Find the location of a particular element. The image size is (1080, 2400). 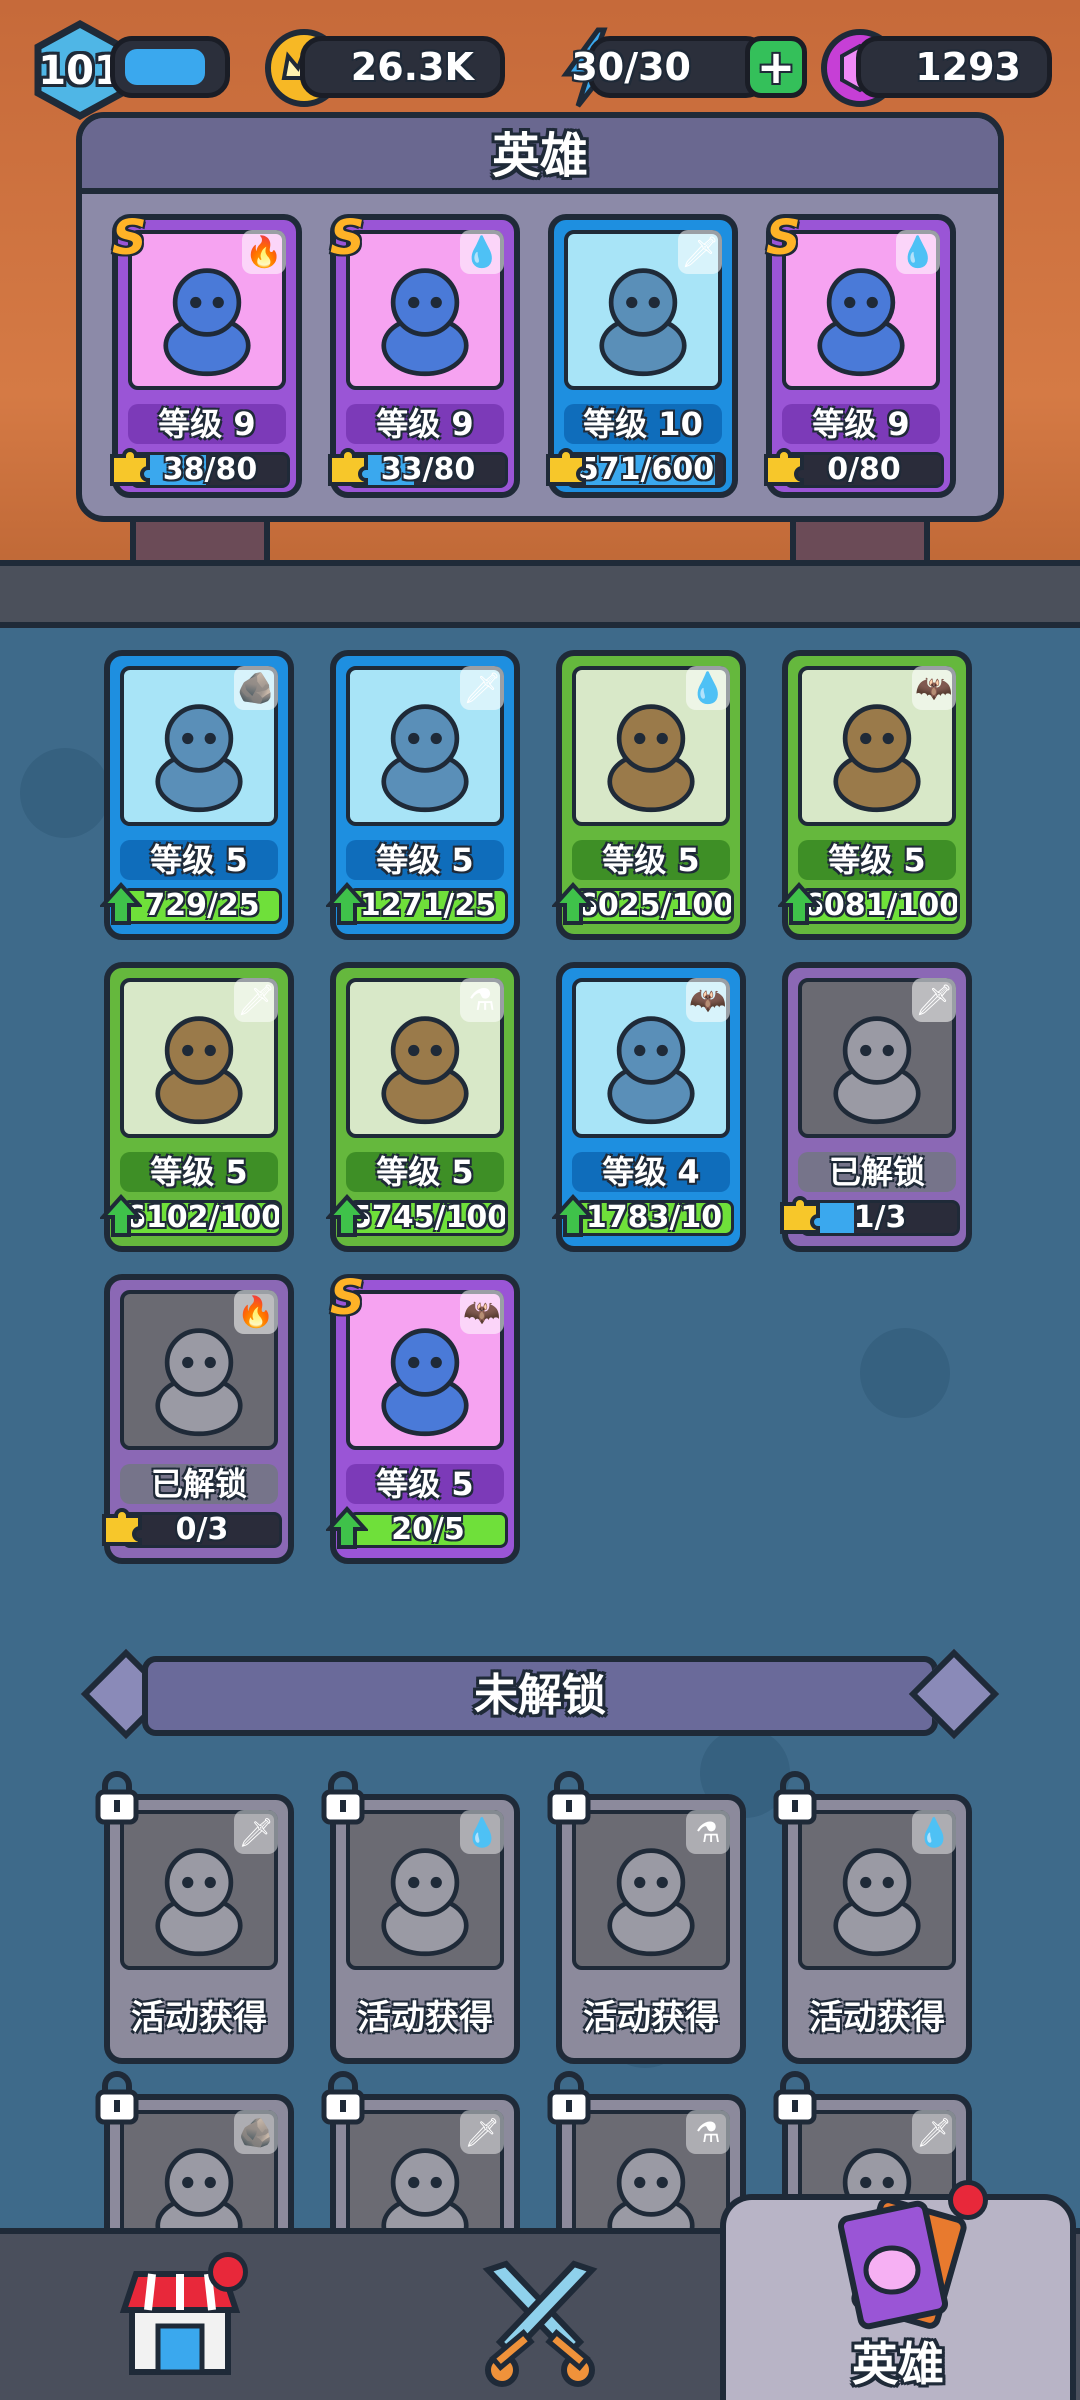

shard-progress-text: 0/3 is located at coordinates (202, 1529).